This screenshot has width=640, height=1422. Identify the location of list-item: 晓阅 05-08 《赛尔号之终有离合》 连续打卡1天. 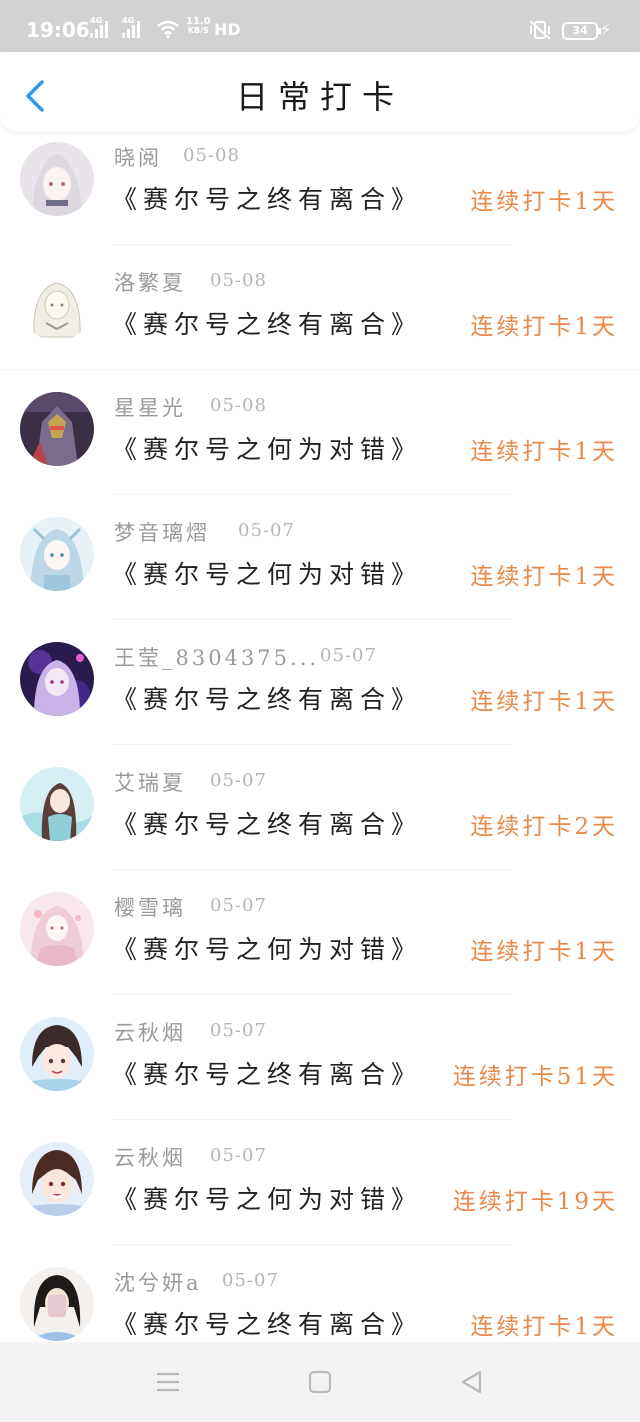
(320, 182).